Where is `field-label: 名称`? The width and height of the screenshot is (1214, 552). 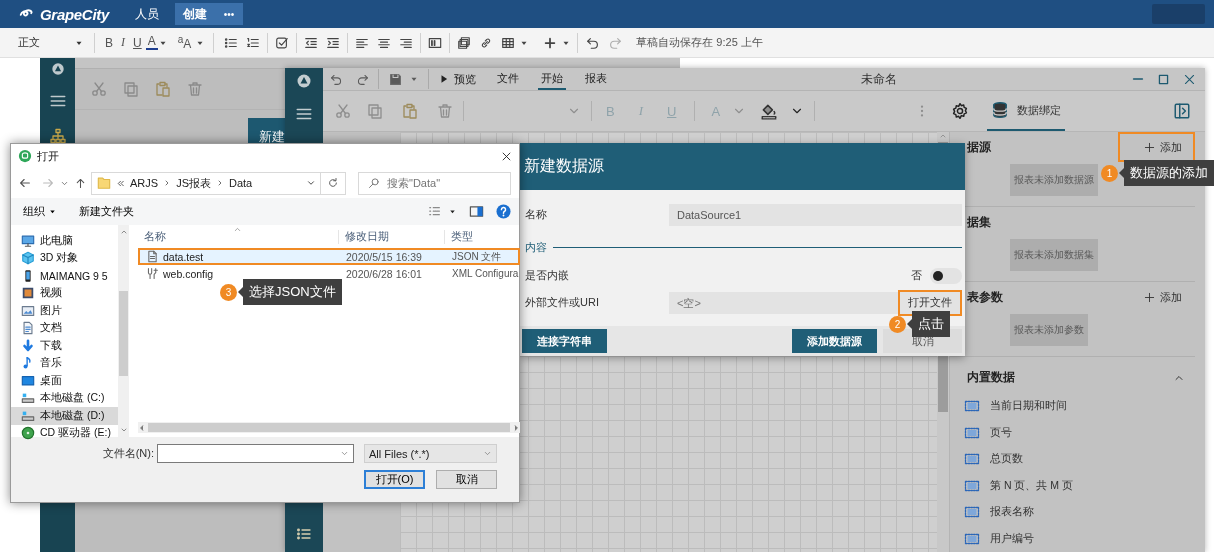
field-label: 名称 is located at coordinates (536, 214).